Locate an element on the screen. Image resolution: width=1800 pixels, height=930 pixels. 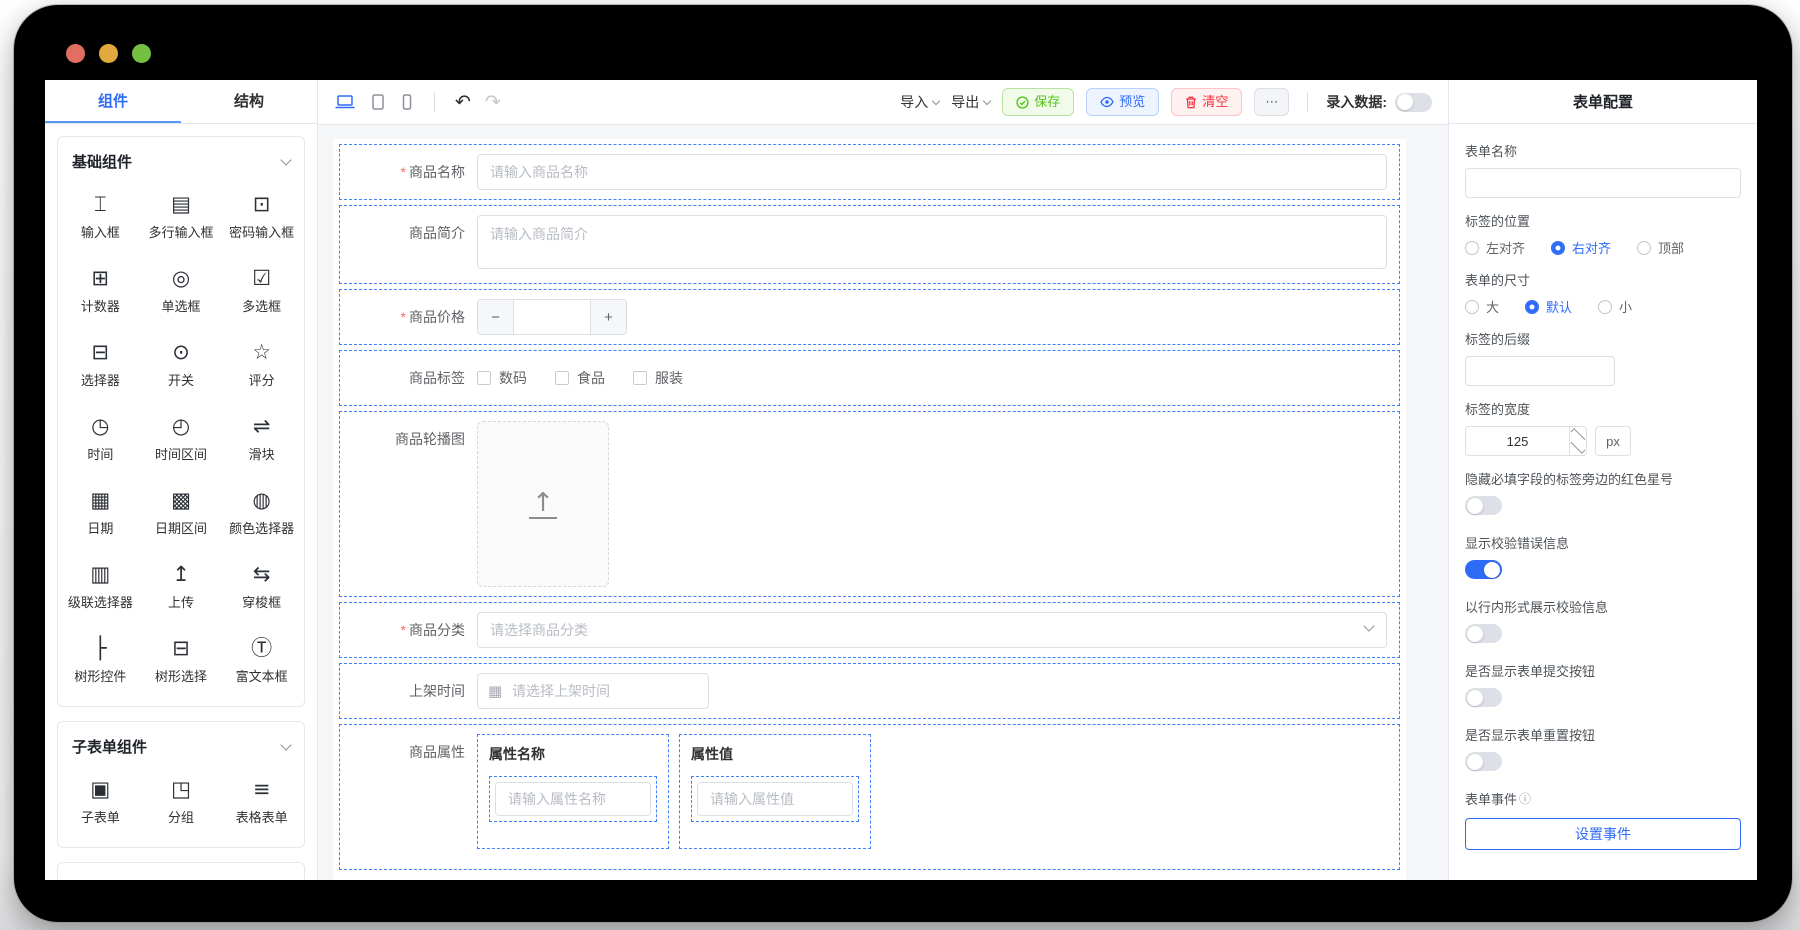
component-item-transfer: ⇆ 穿梭框 is located at coordinates (261, 587).